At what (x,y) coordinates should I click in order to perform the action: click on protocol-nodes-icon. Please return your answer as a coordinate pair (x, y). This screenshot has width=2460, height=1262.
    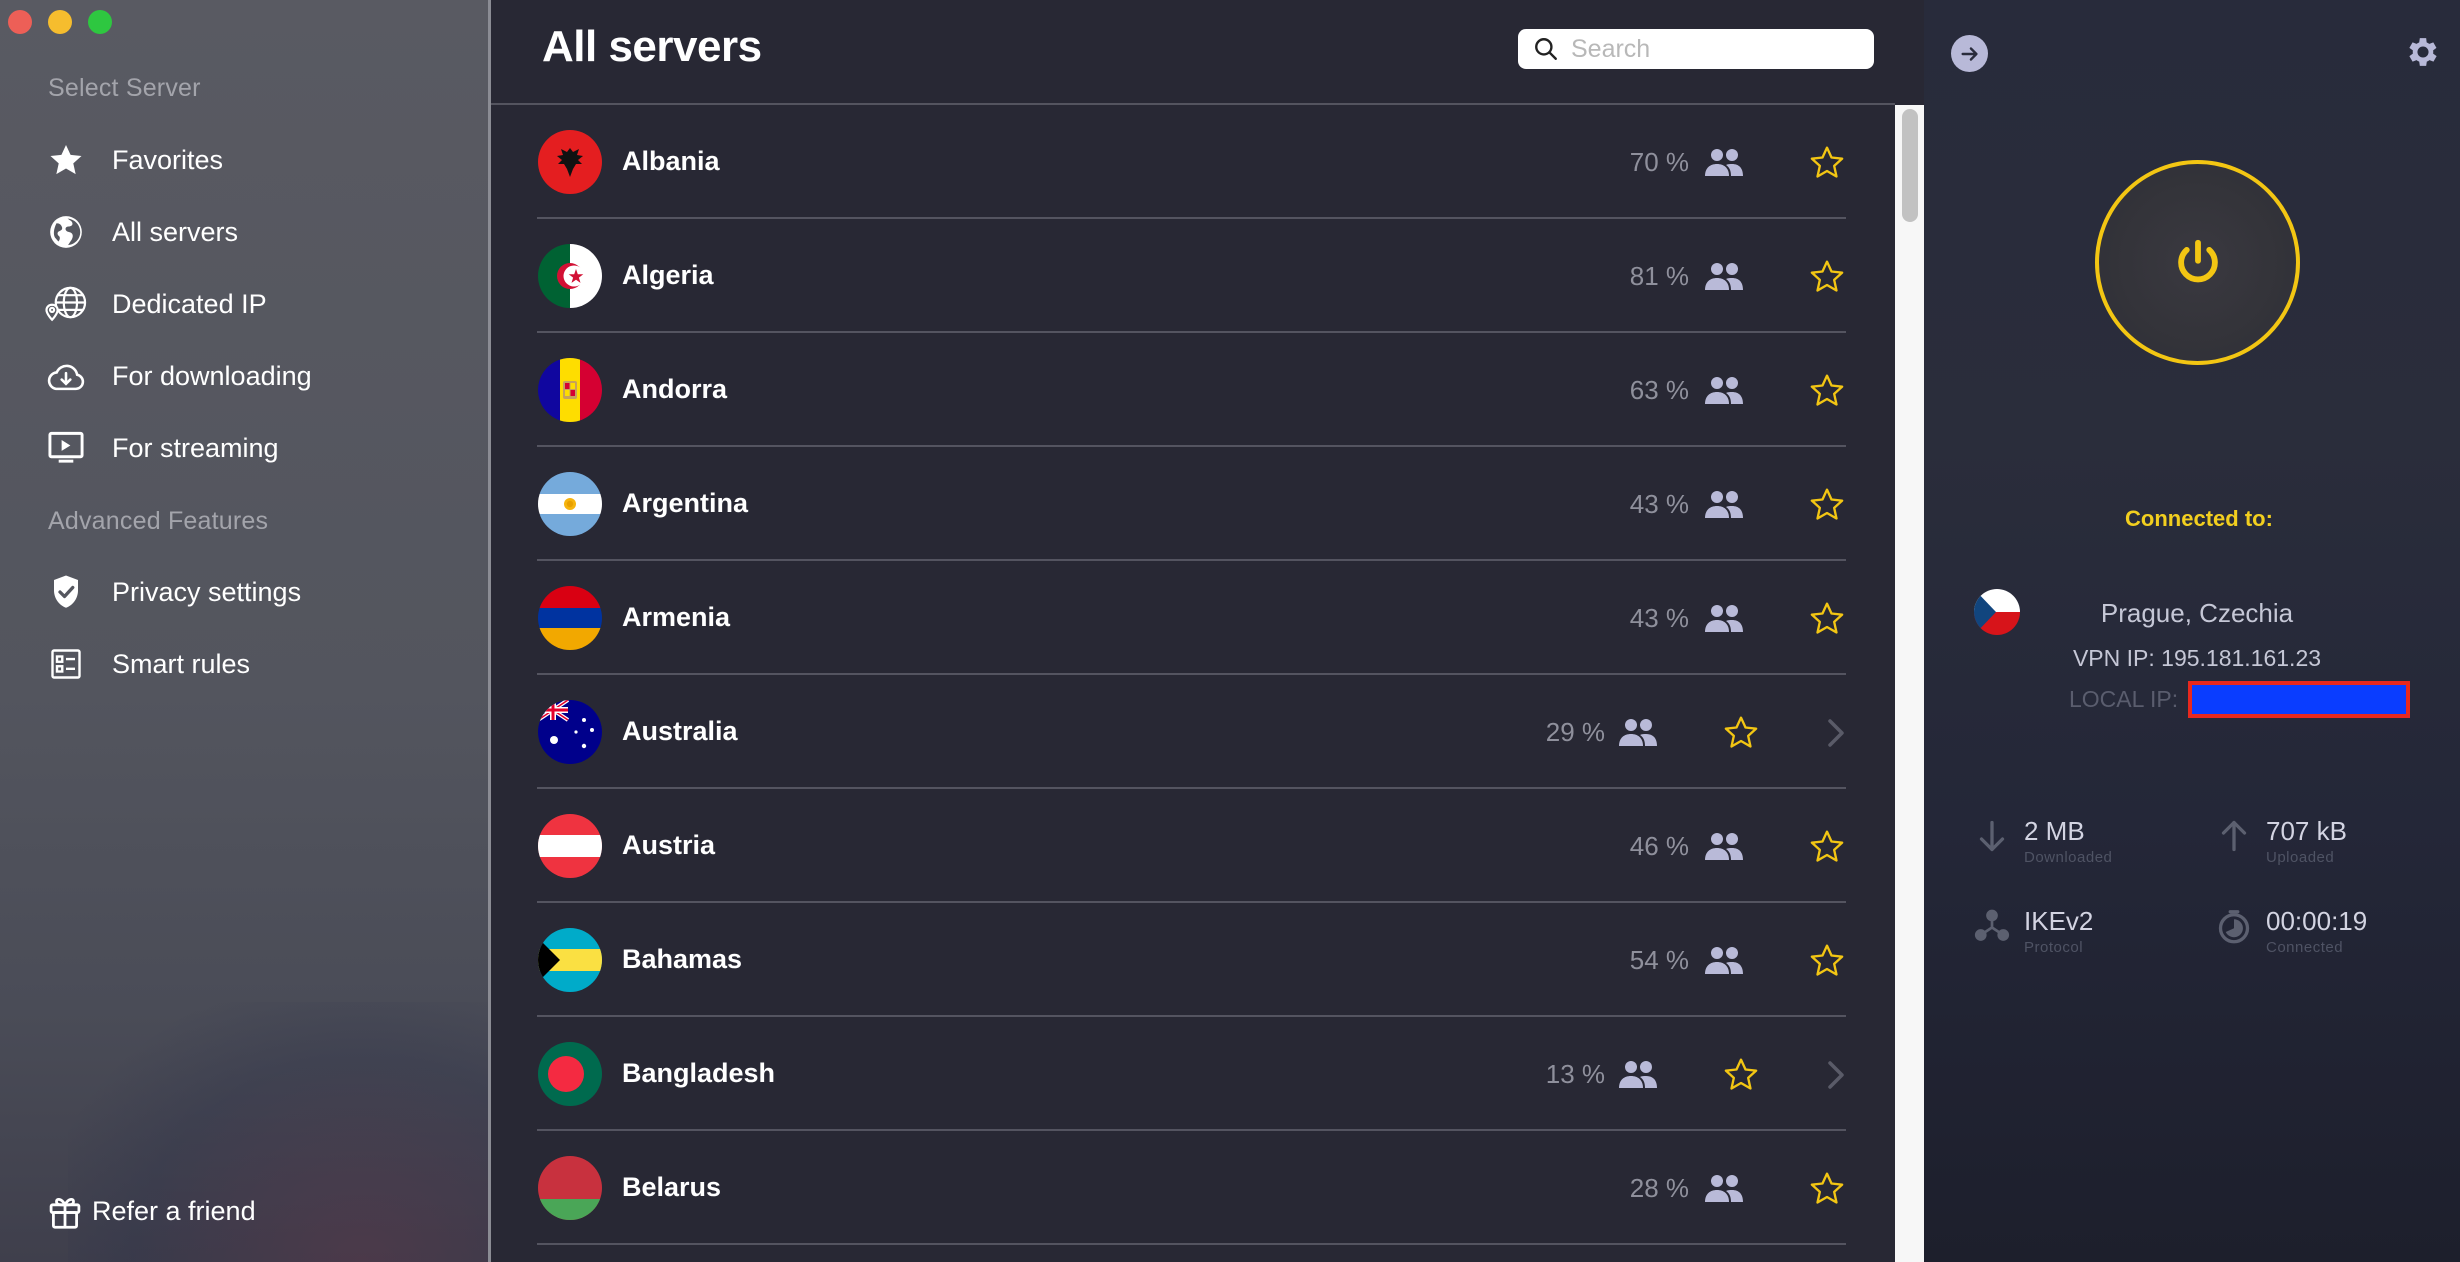
    Looking at the image, I should click on (1992, 925).